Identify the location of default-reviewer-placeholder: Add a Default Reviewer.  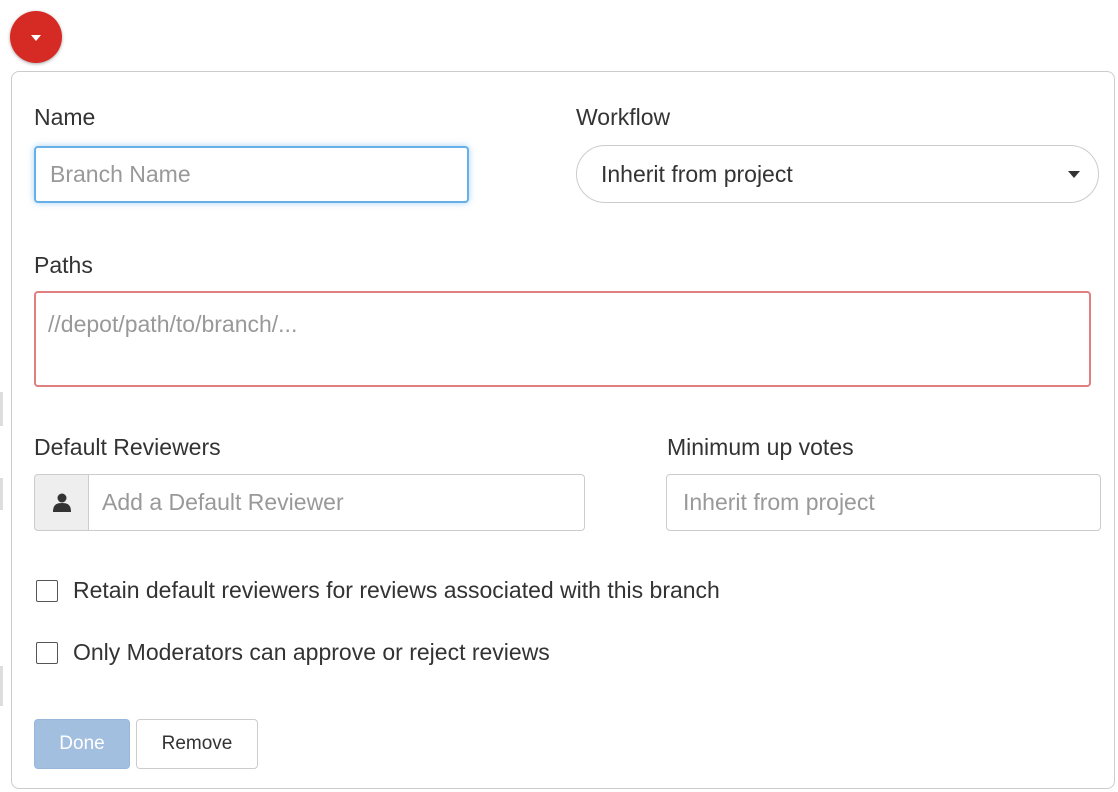
(223, 502).